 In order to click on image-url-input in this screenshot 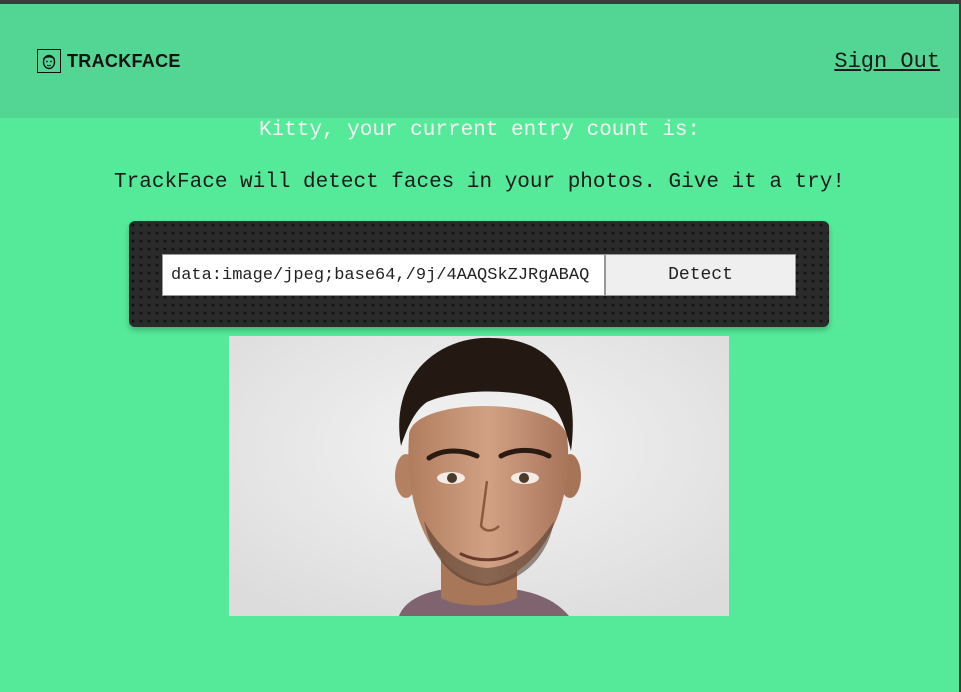, I will do `click(383, 275)`.